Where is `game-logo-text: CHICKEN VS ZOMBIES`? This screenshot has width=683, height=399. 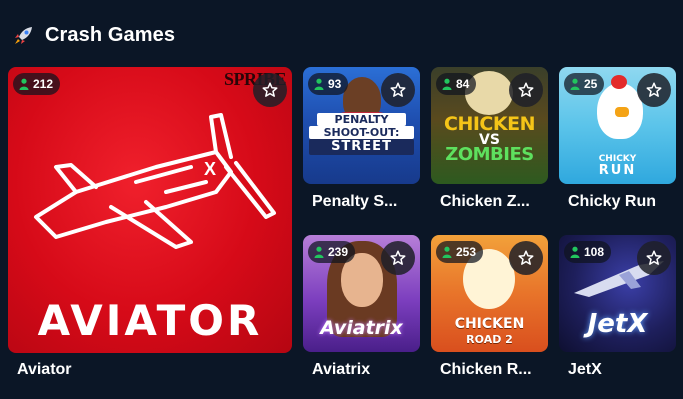 game-logo-text: CHICKEN VS ZOMBIES is located at coordinates (489, 139).